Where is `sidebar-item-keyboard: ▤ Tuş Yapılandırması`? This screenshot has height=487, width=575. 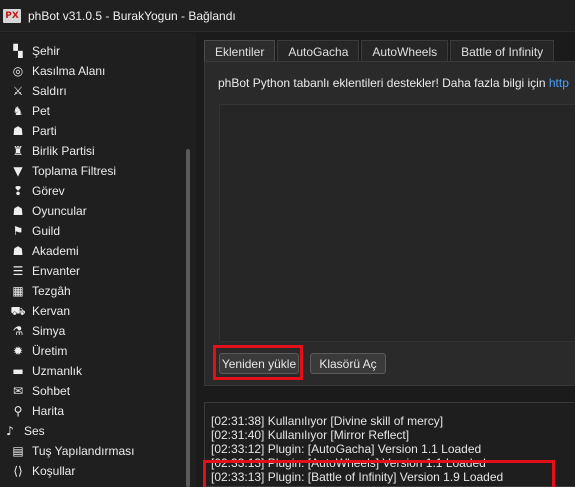
sidebar-item-keyboard: ▤ Tuş Yapılandırması is located at coordinates (93, 451).